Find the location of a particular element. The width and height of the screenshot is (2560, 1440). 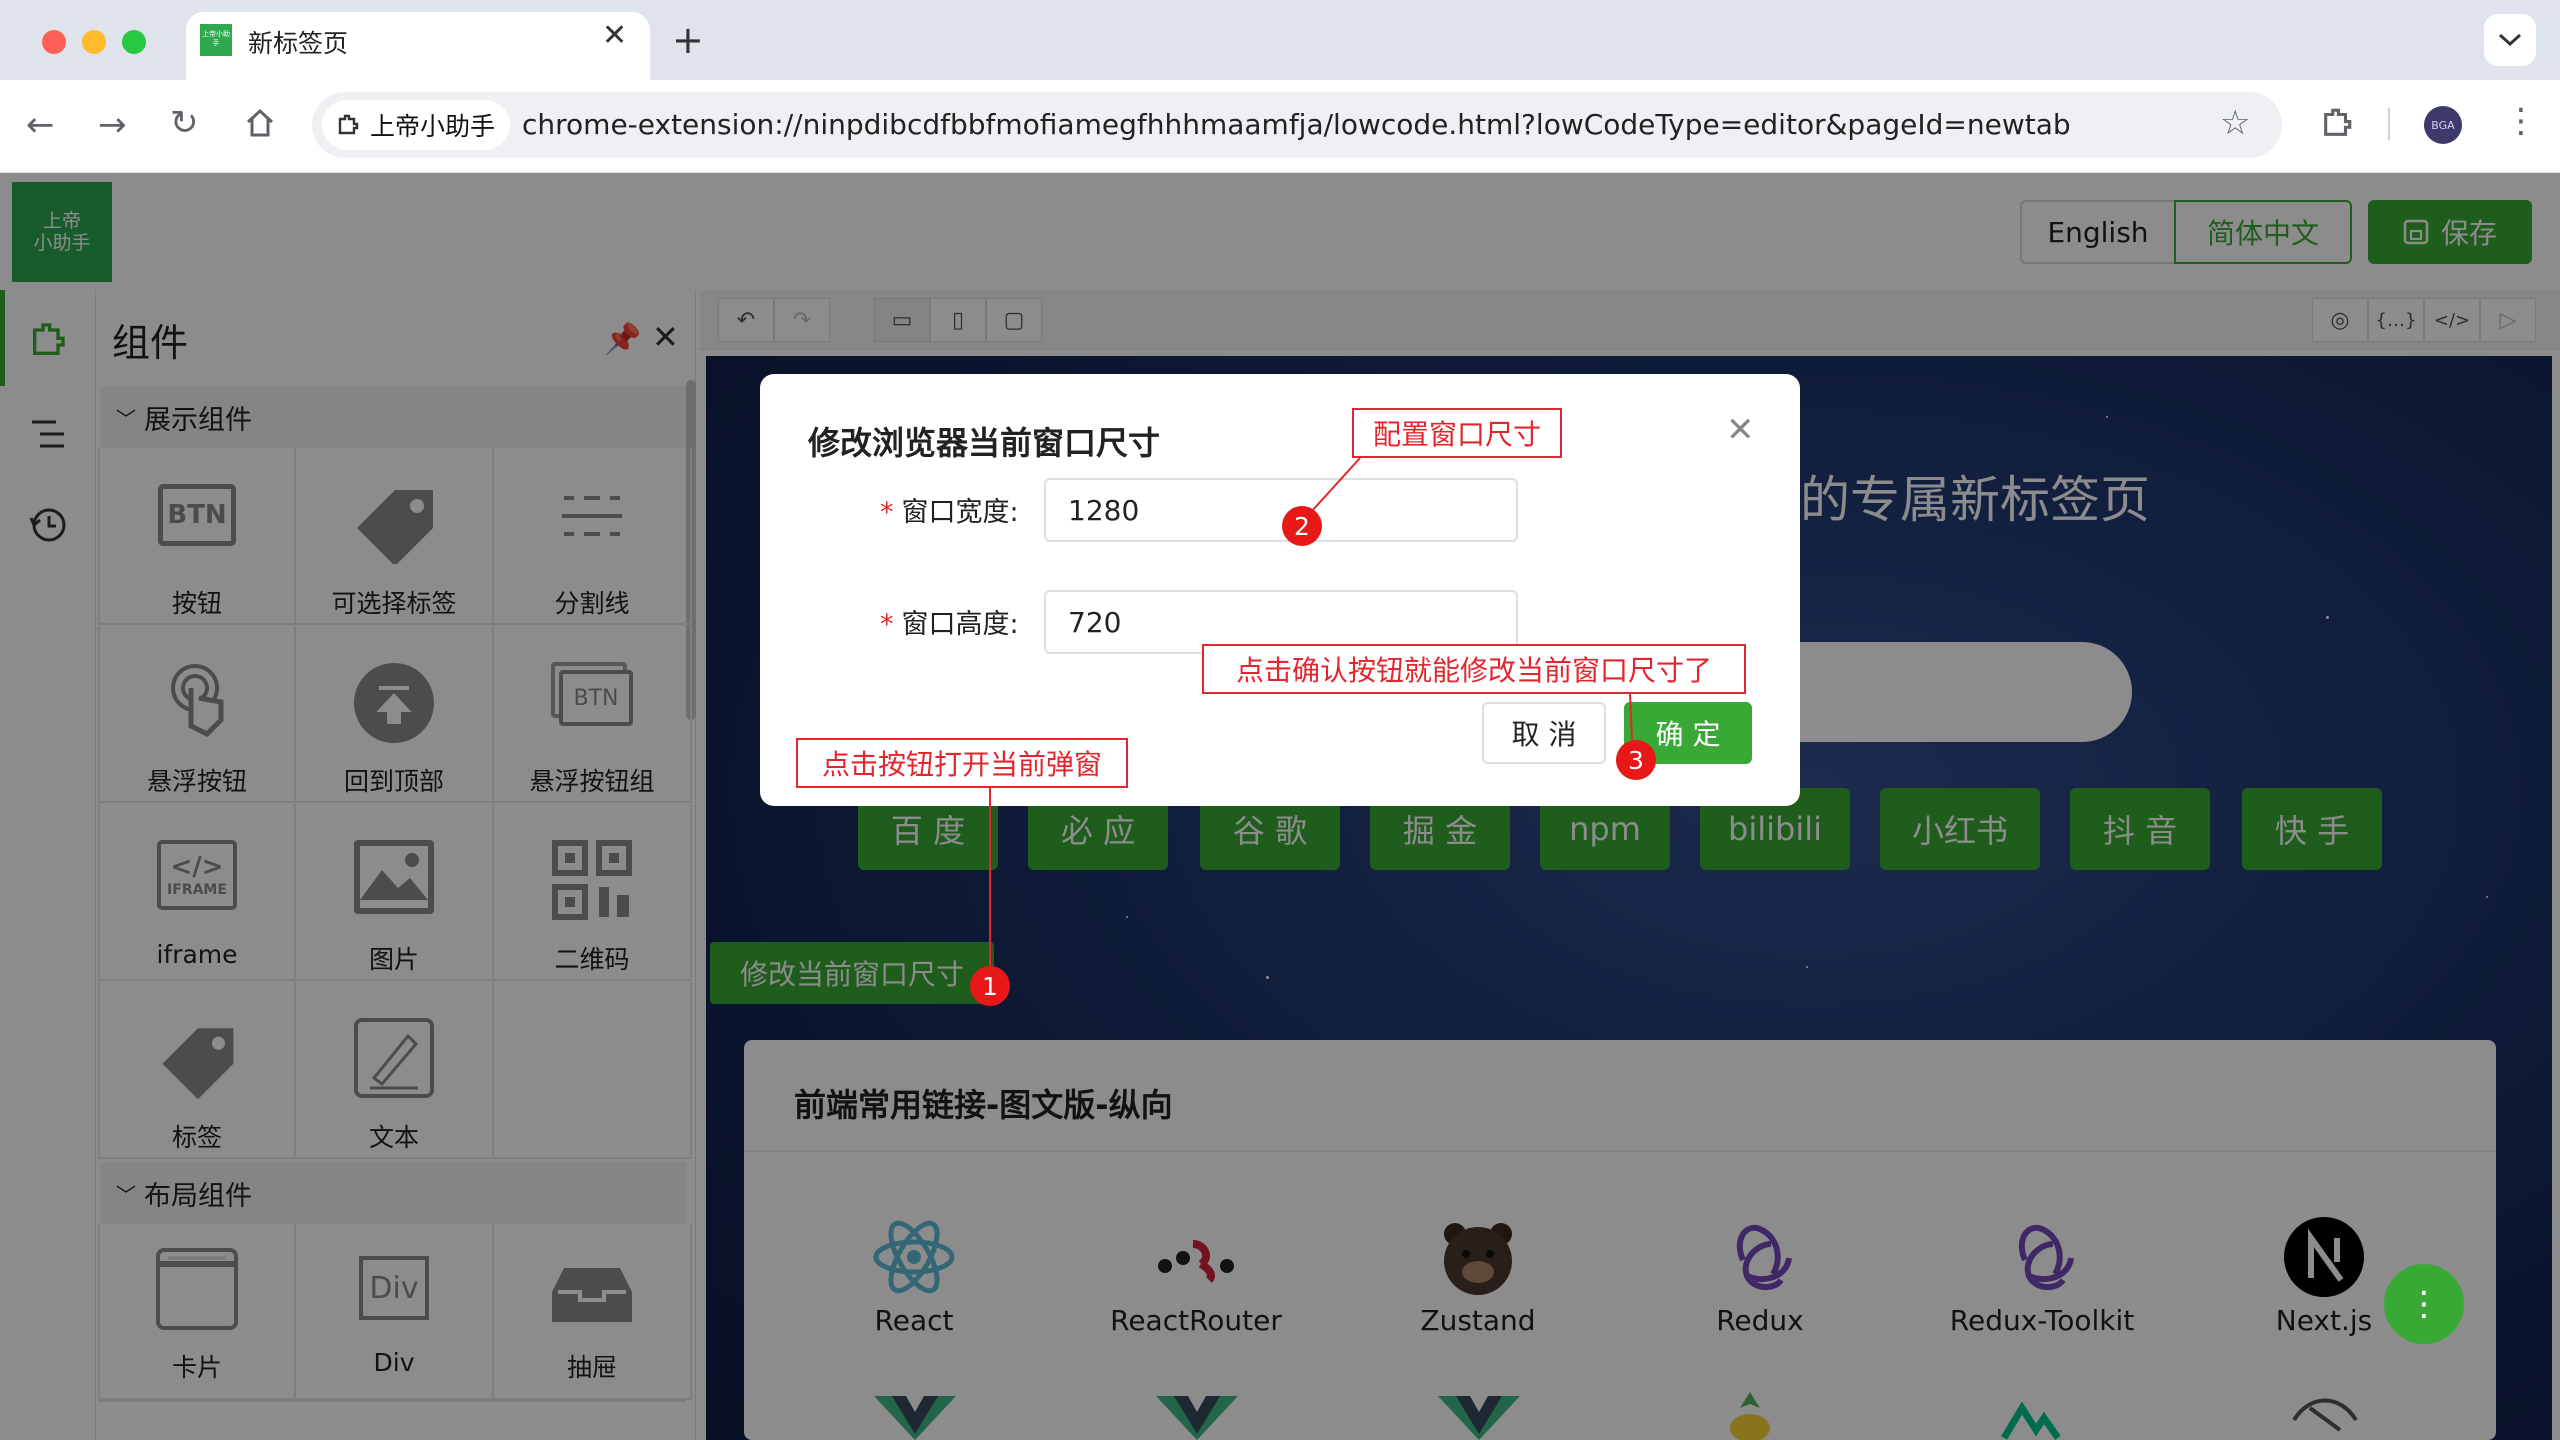

link-redux: Redux is located at coordinates (1760, 1273).